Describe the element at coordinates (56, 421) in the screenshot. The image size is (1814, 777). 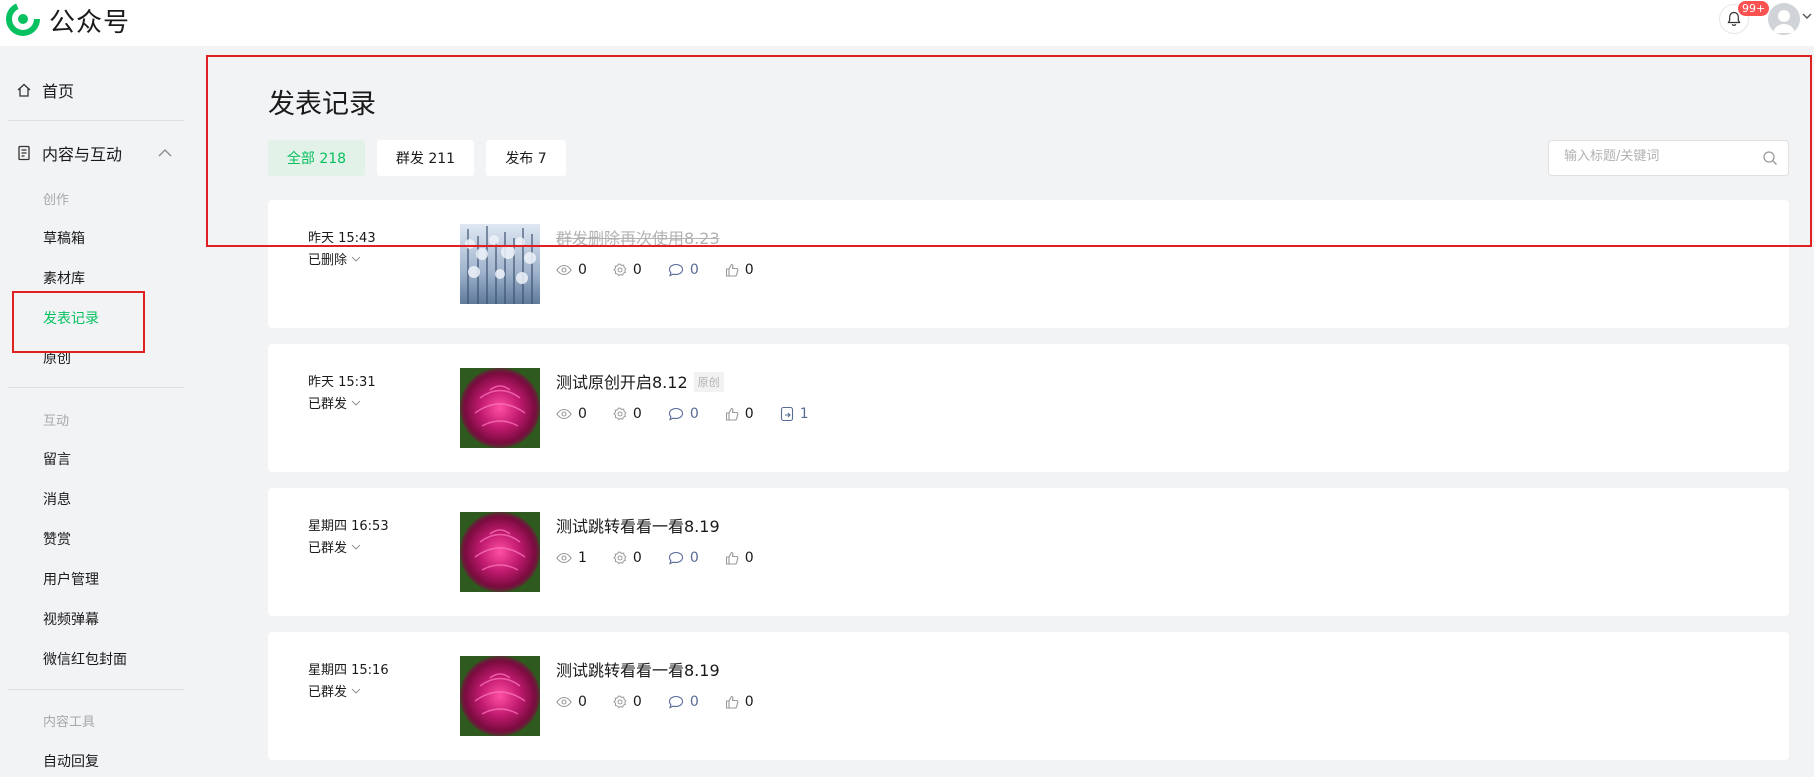
I see `group-title-interact: 互动` at that location.